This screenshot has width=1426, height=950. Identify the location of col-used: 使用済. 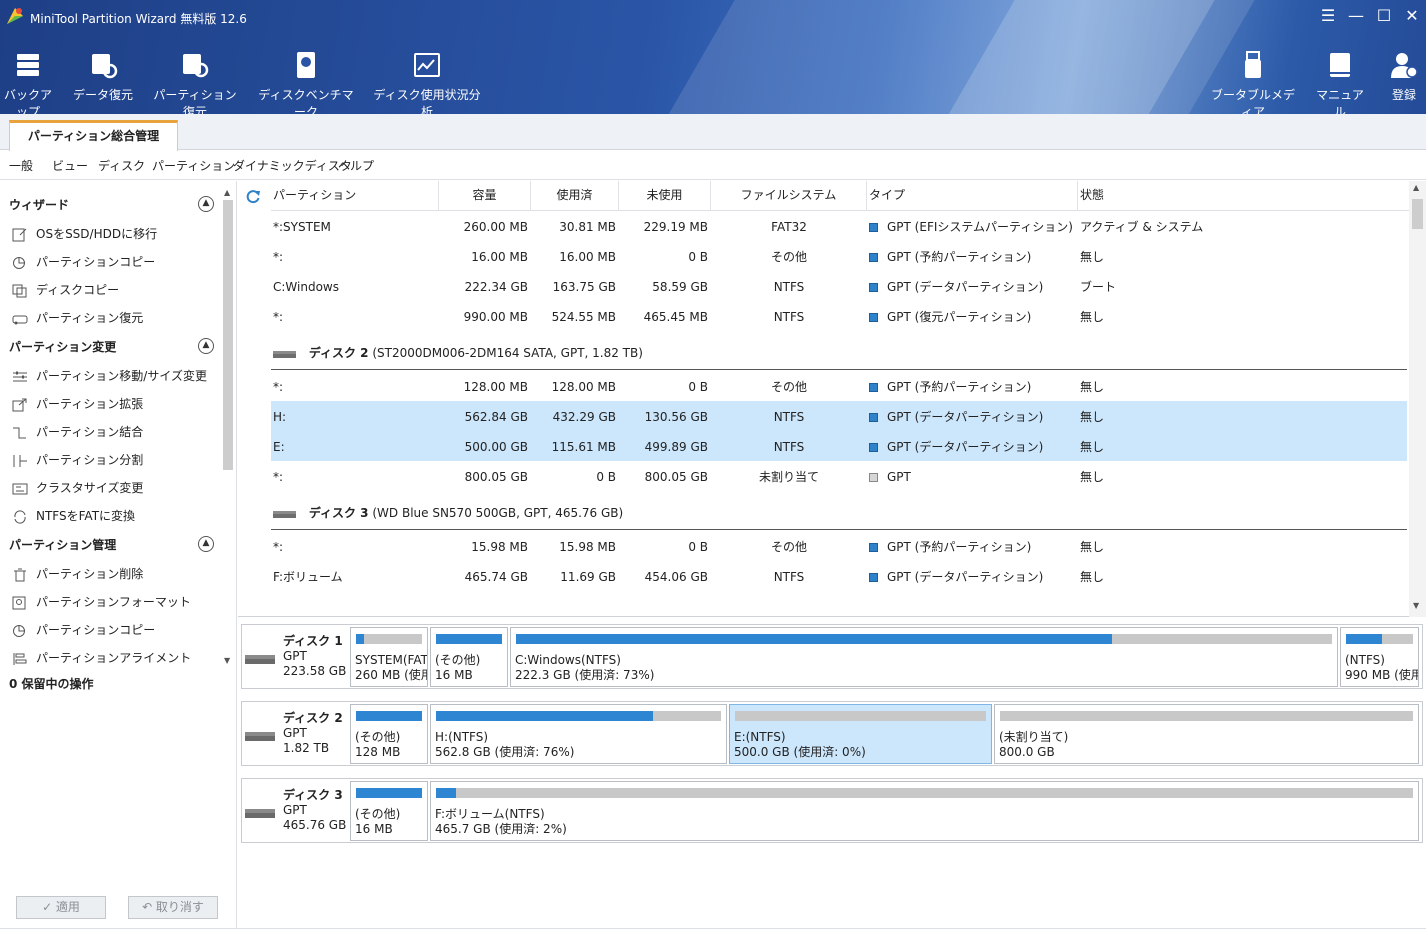
(575, 196).